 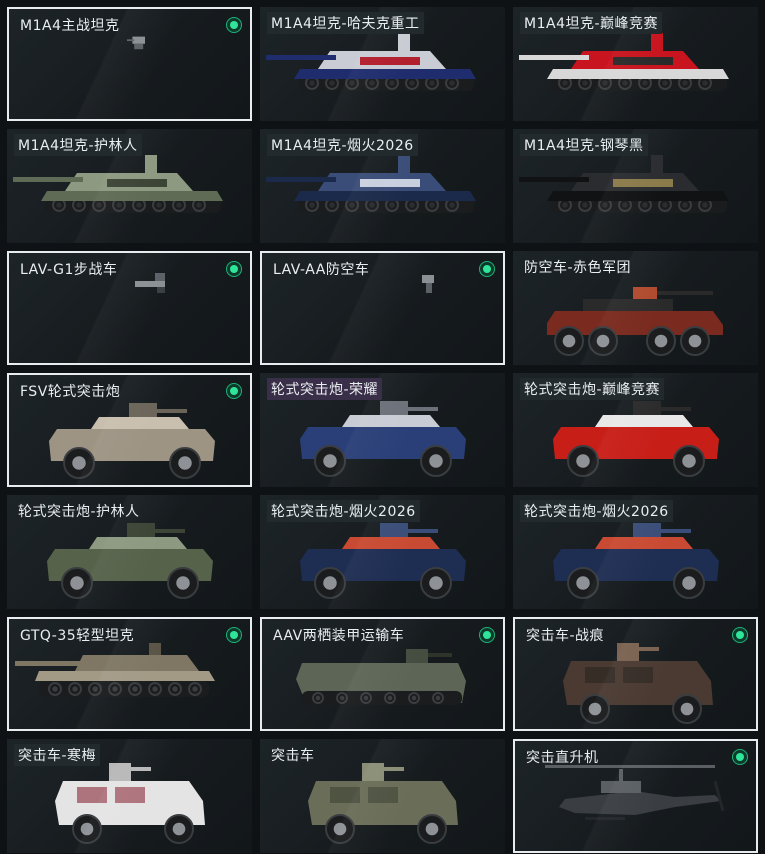 What do you see at coordinates (635, 674) in the screenshot?
I see `vehicle-card: 突击车-战痕` at bounding box center [635, 674].